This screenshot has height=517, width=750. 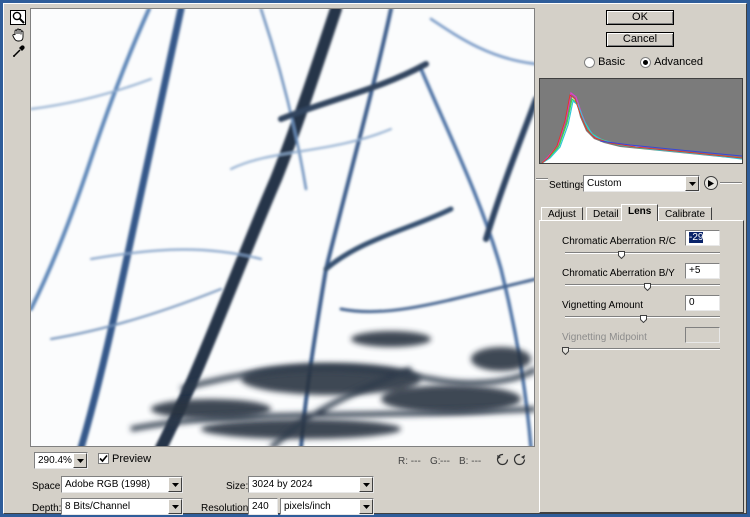 I want to click on flyout-arrow-icon, so click(x=711, y=183).